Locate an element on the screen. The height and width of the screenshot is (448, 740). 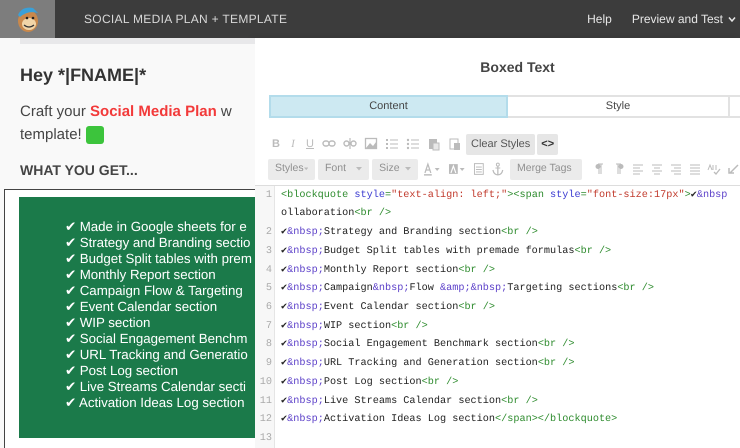
numbered-list-icon is located at coordinates (392, 144).